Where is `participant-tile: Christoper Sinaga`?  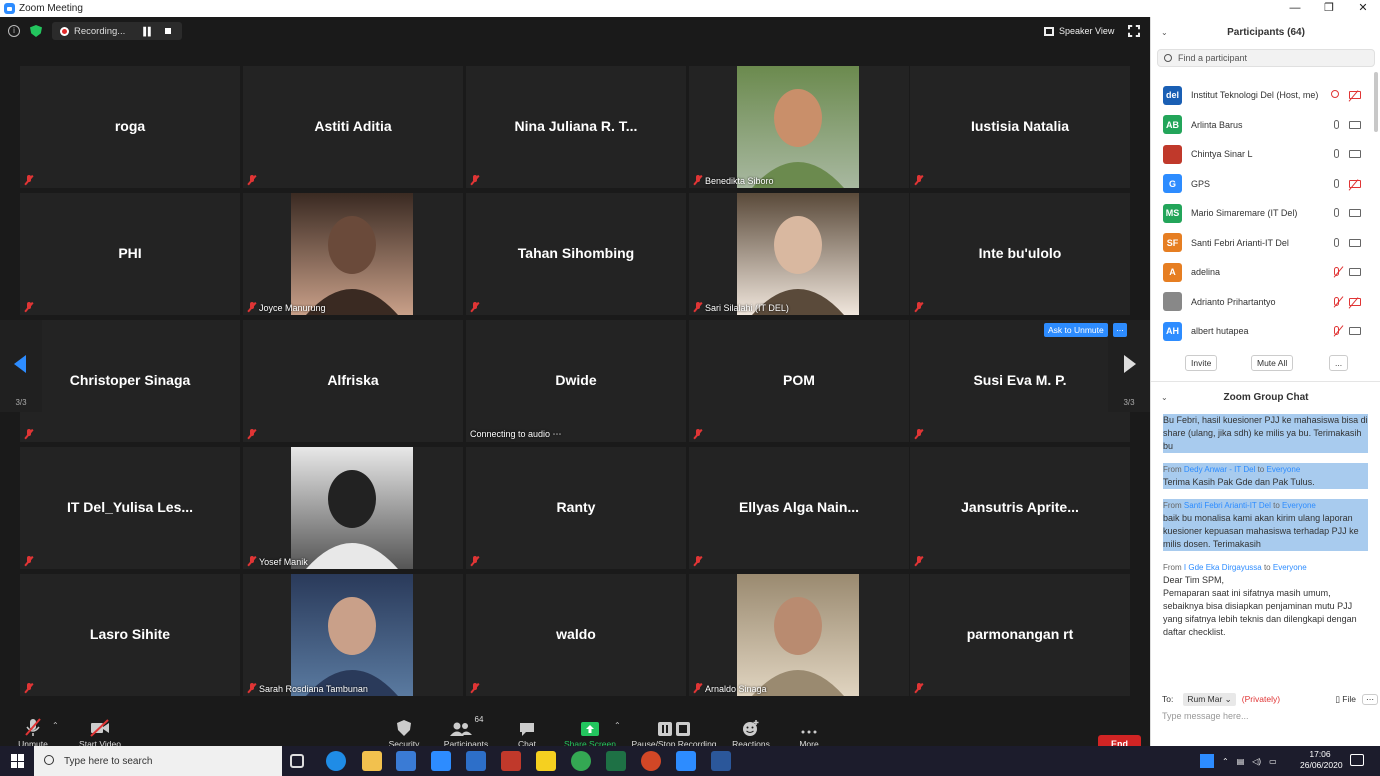
participant-tile: Christoper Sinaga is located at coordinates (130, 381).